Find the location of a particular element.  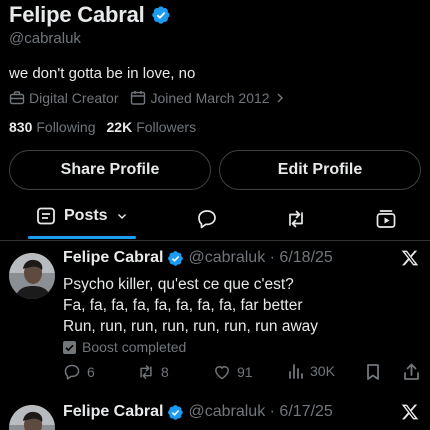

profile-handle: @cabraluk is located at coordinates (45, 38).